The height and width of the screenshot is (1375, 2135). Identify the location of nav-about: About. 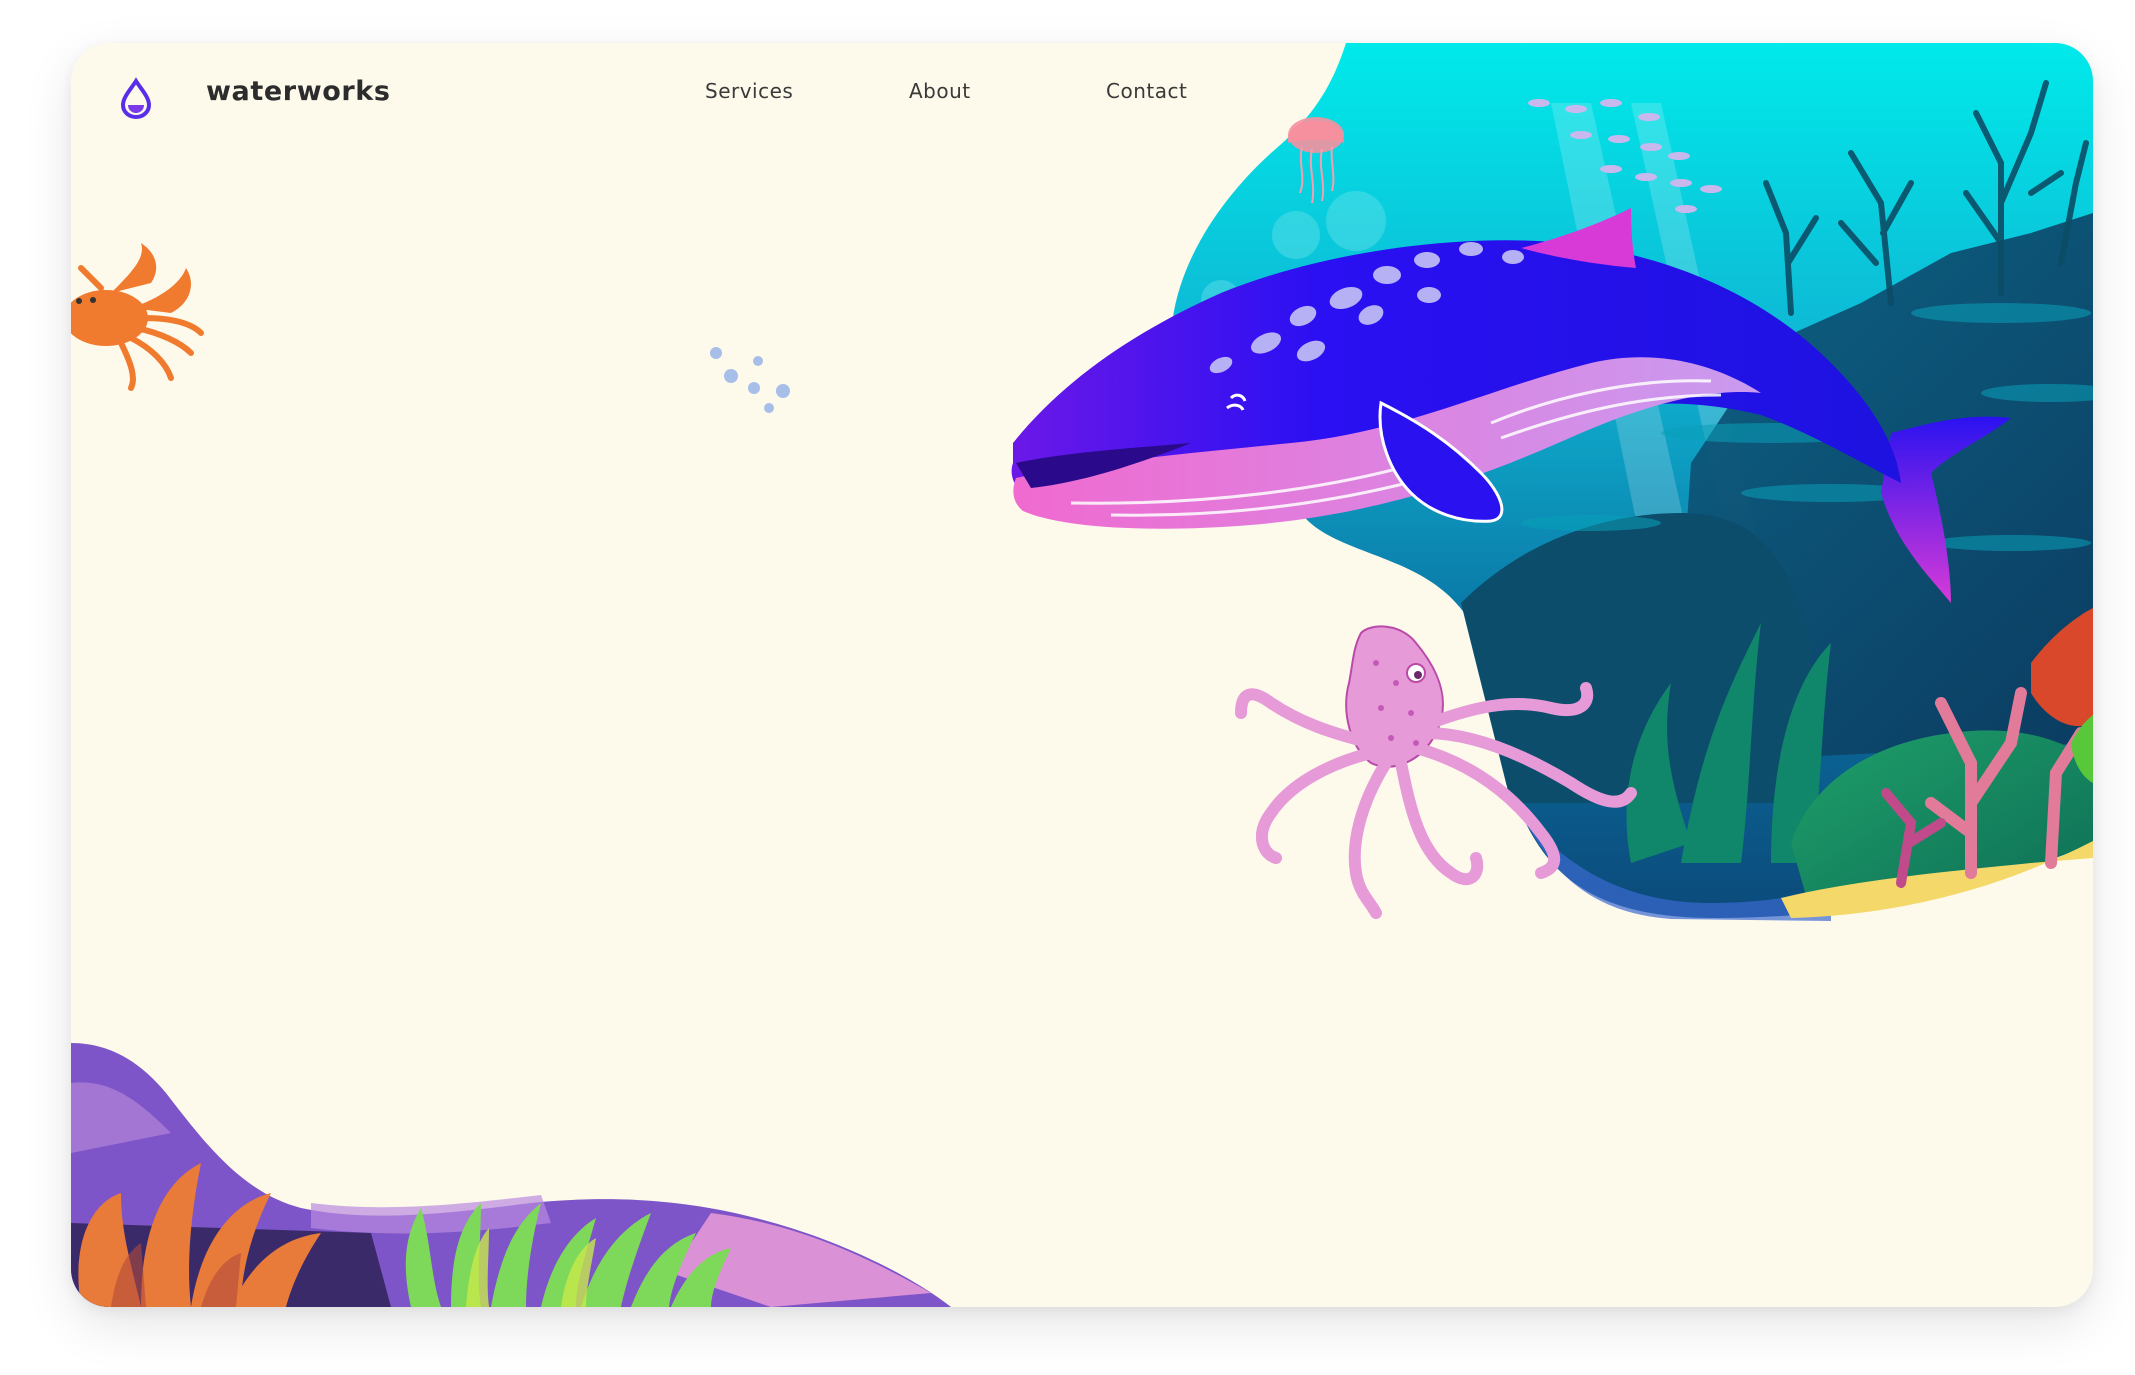
(940, 91).